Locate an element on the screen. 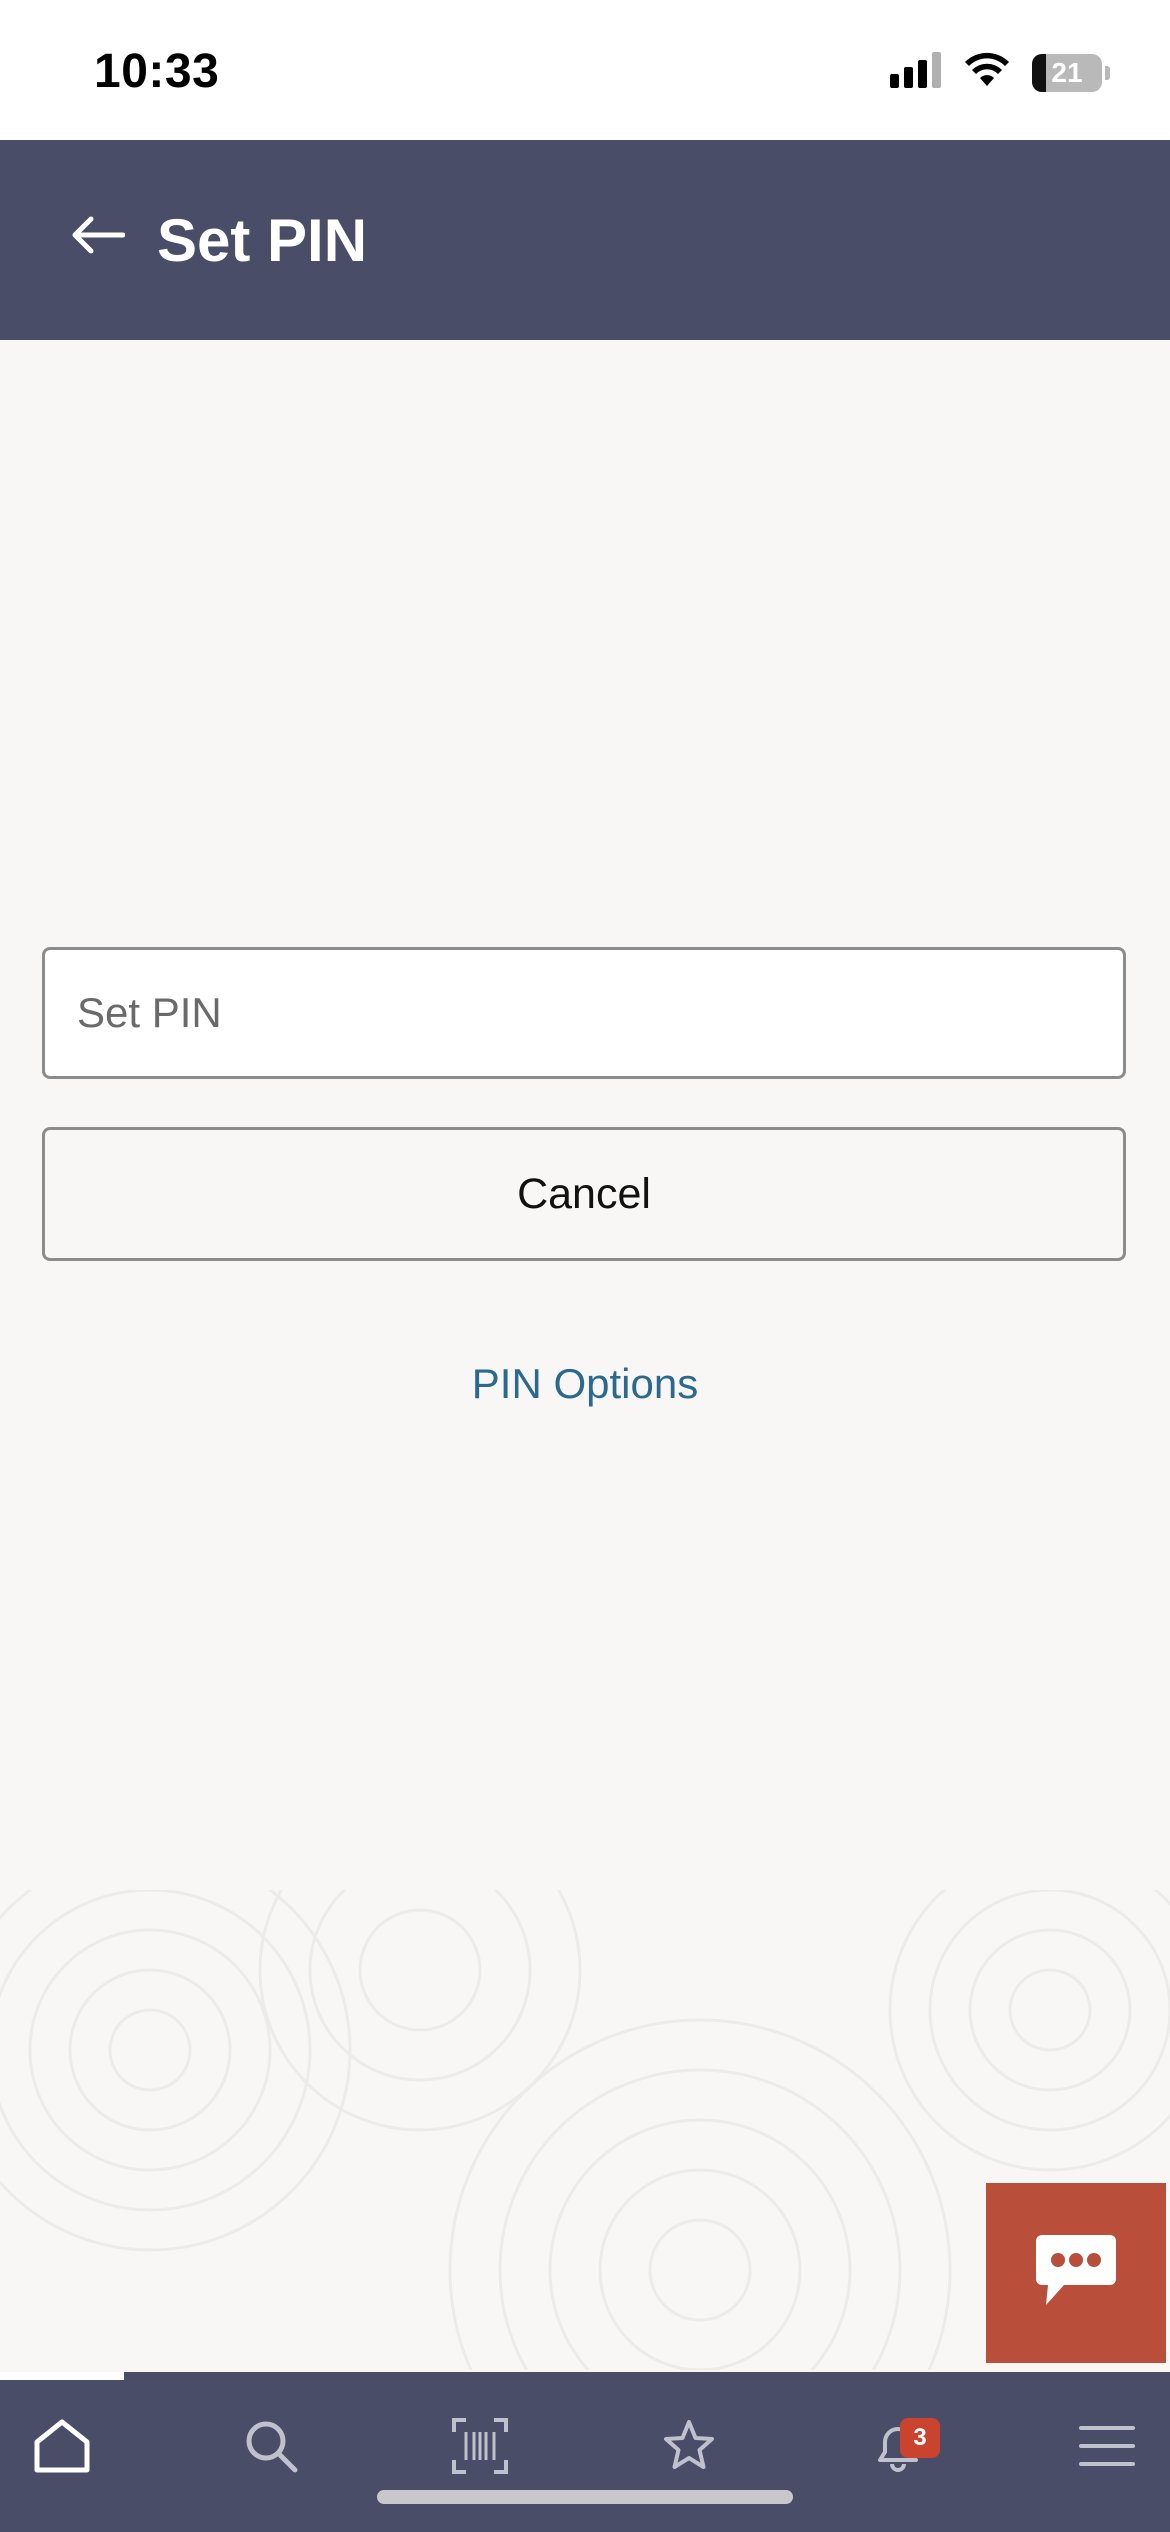  status-time: 10:33 is located at coordinates (157, 71).